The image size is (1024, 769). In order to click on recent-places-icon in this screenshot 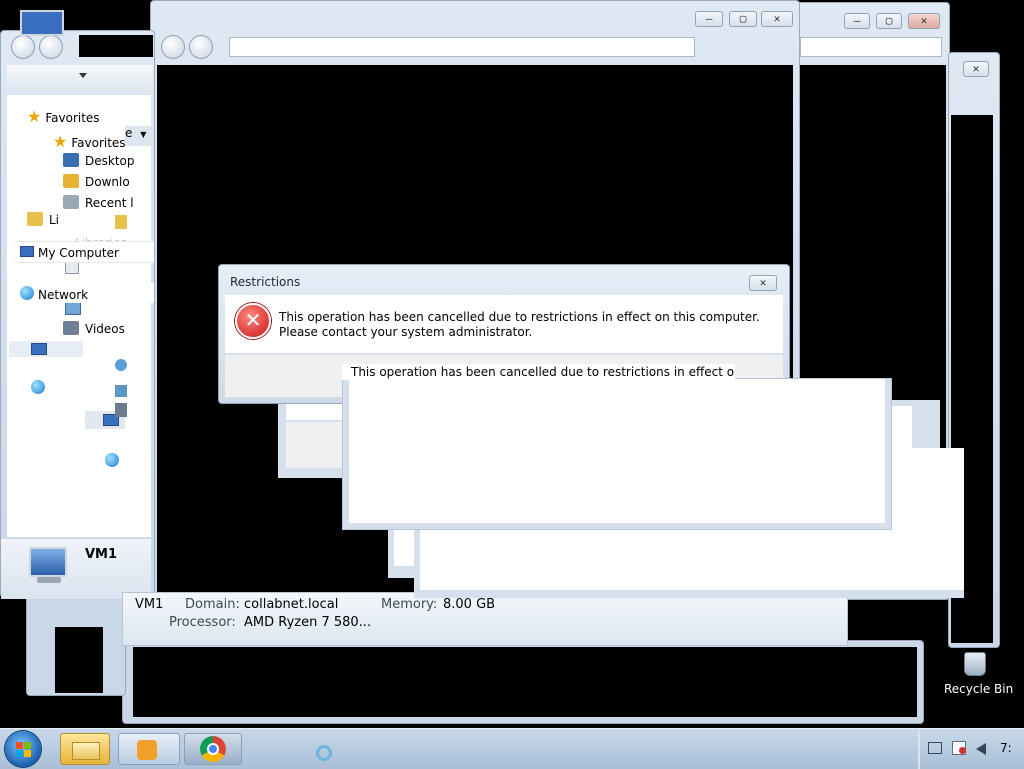, I will do `click(71, 202)`.